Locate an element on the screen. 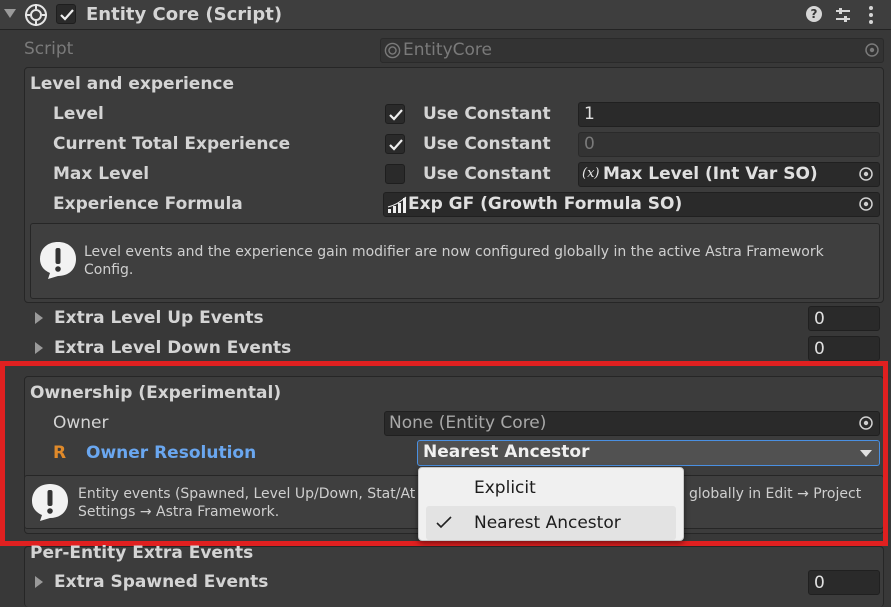  enabled-checkbox is located at coordinates (66, 14).